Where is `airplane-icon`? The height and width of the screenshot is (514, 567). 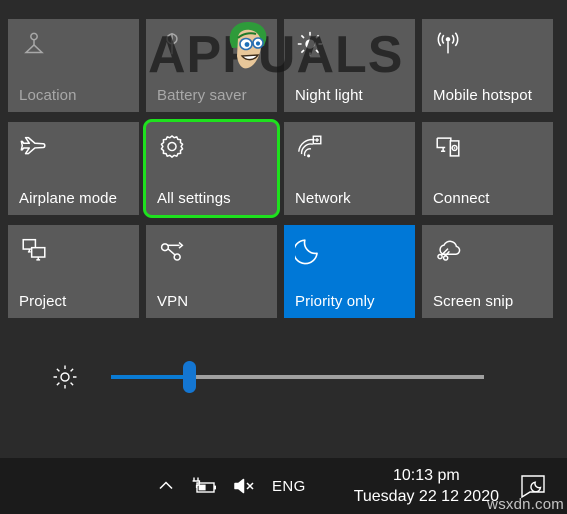
airplane-icon is located at coordinates (34, 147).